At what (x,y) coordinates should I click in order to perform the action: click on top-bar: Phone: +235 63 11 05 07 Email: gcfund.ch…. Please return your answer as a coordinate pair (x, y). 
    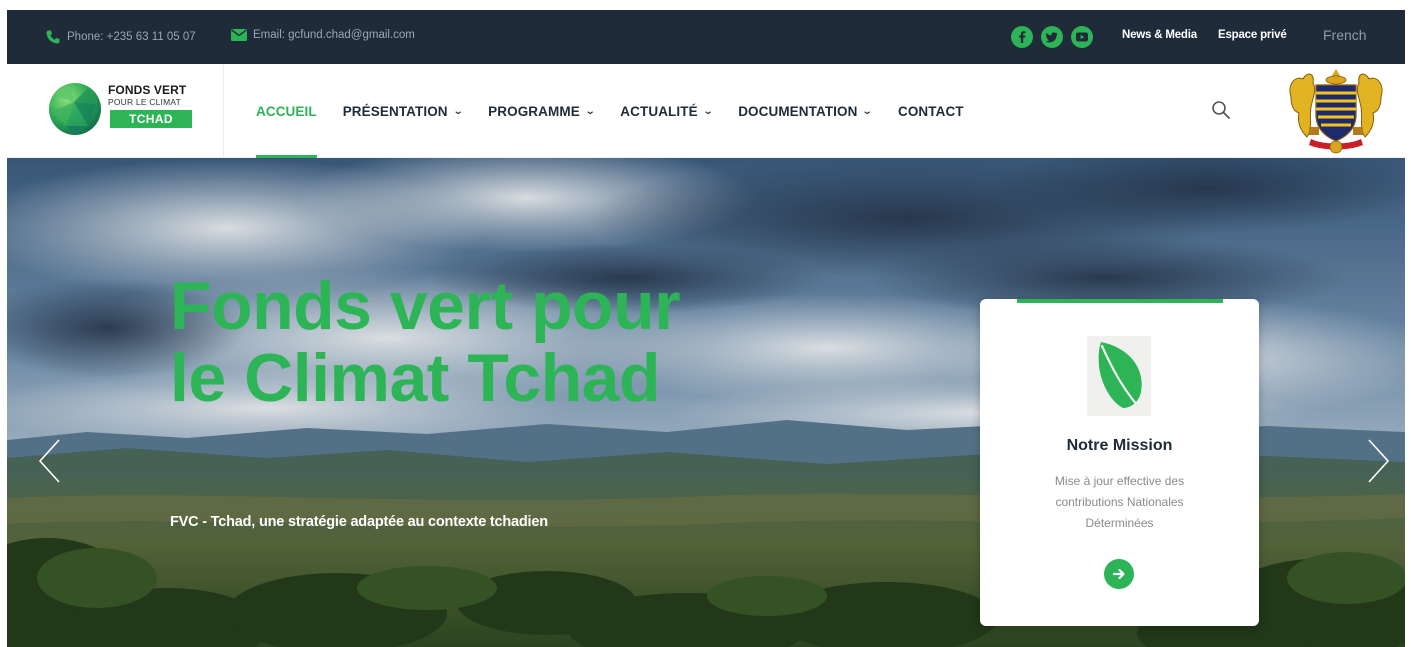
    Looking at the image, I should click on (706, 37).